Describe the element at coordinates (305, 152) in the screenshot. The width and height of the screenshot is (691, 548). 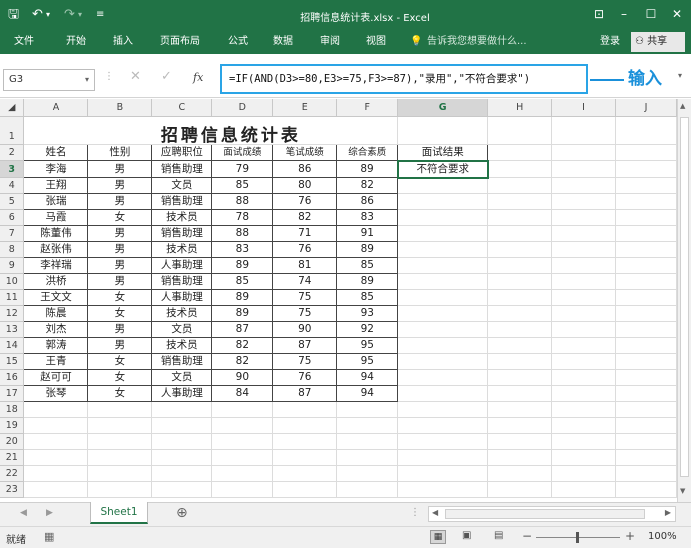
I see `header-cell: 笔试成绩` at that location.